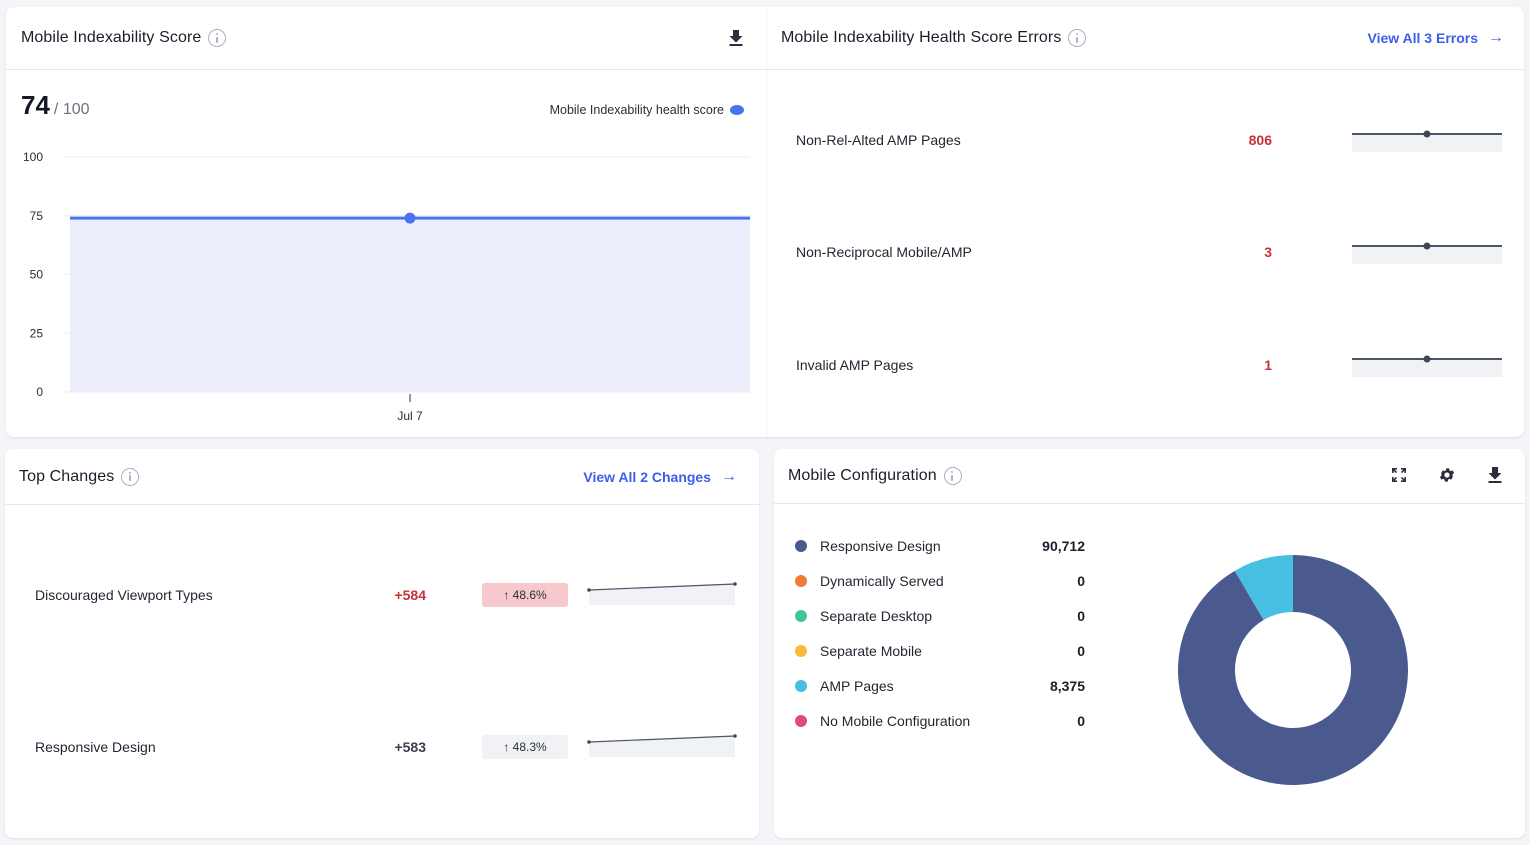 This screenshot has width=1530, height=845. I want to click on card-title: Mobile Indexability Score, so click(124, 38).